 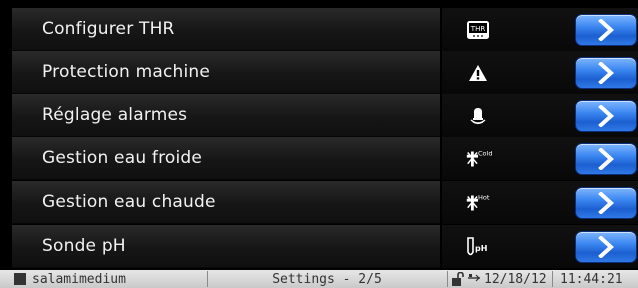 What do you see at coordinates (540, 158) in the screenshot?
I see `row-icon-cell: Cold` at bounding box center [540, 158].